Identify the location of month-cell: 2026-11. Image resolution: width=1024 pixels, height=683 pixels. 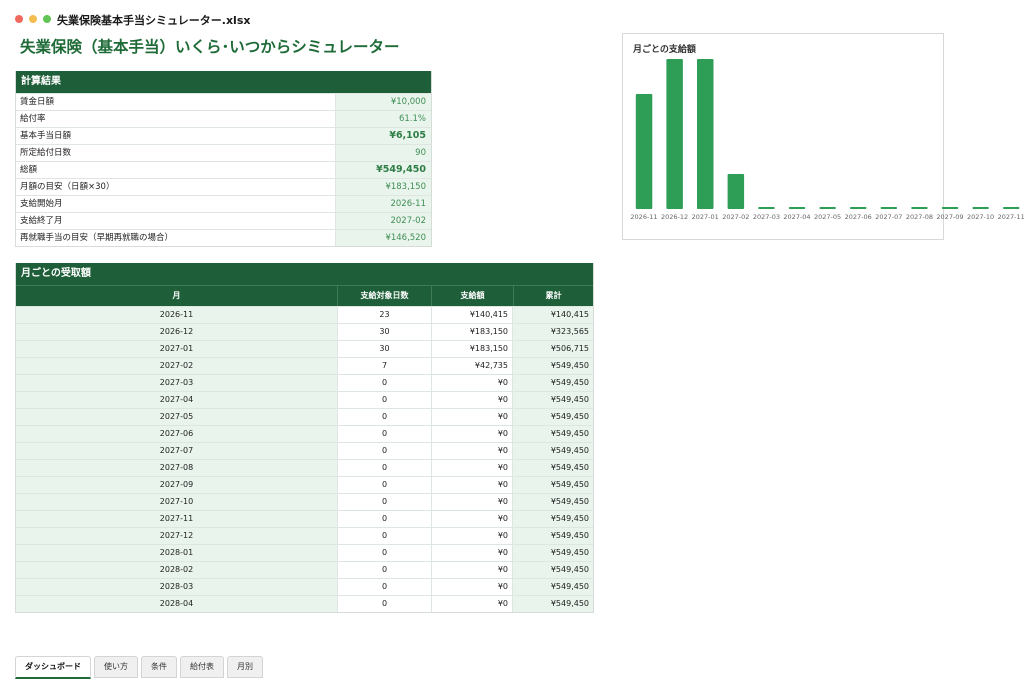
(177, 315).